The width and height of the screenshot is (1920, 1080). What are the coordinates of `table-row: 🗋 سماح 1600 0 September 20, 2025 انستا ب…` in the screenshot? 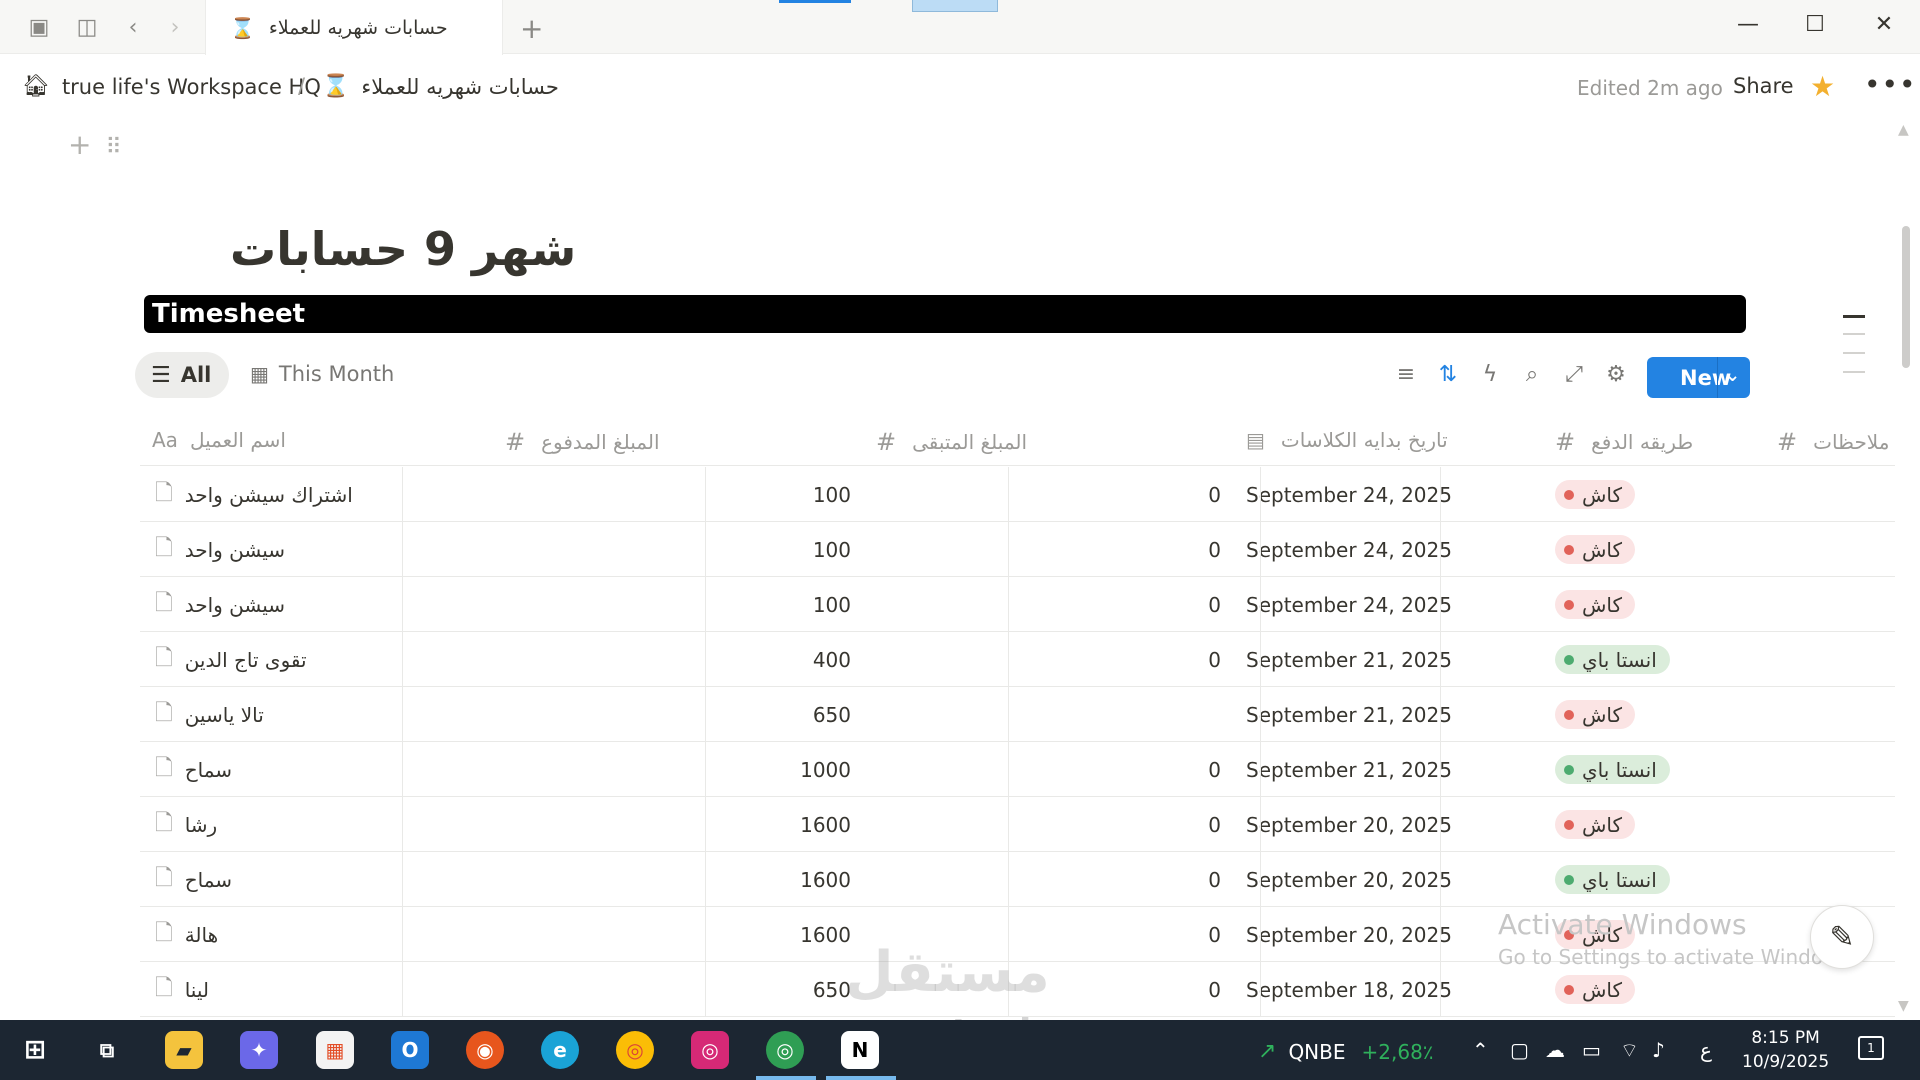 It's located at (1017, 879).